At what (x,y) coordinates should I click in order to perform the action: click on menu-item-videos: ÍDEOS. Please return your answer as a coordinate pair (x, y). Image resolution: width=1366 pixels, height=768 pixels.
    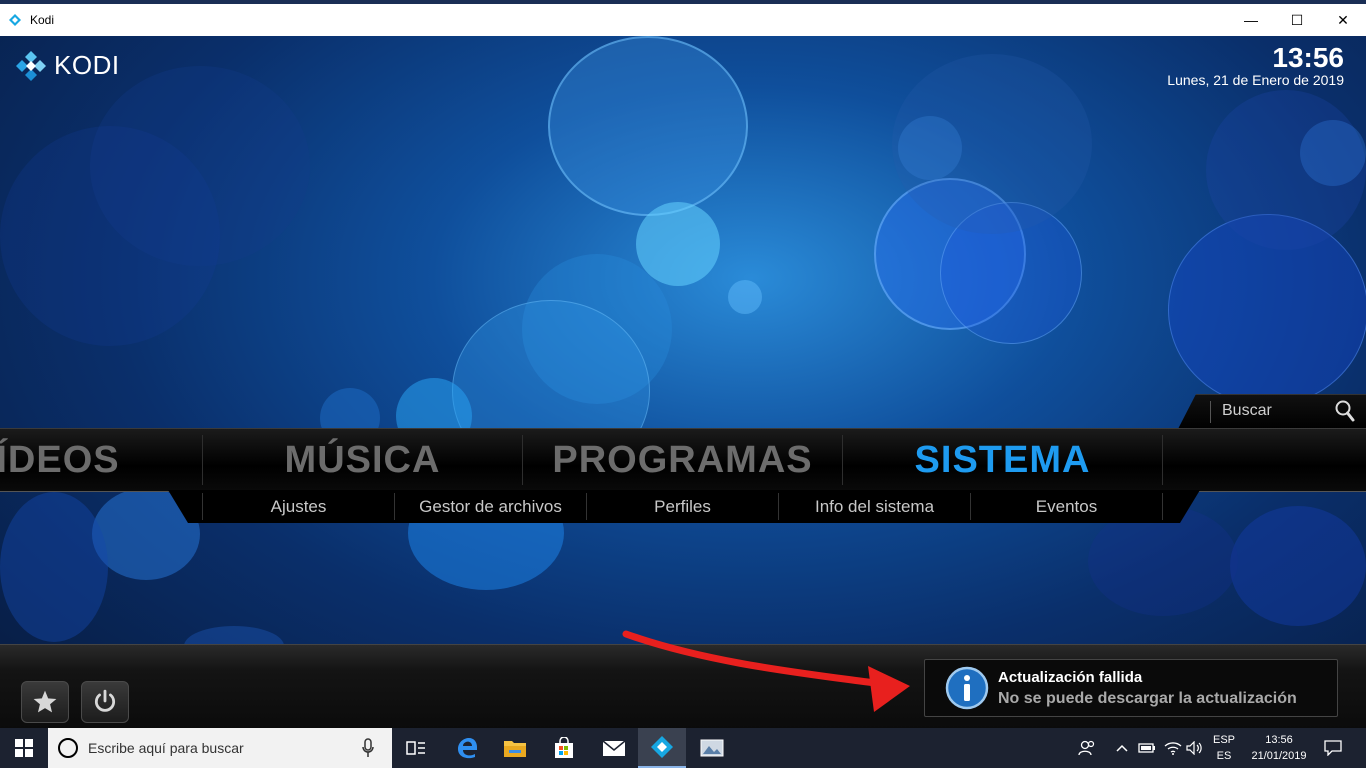
    Looking at the image, I should click on (89, 460).